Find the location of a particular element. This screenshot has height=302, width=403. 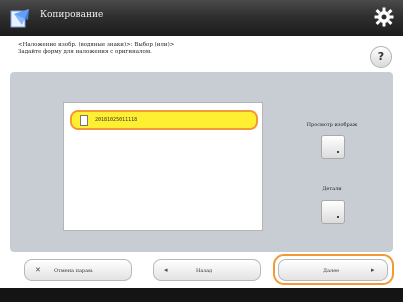

close-icon: ✕ is located at coordinates (38, 270).